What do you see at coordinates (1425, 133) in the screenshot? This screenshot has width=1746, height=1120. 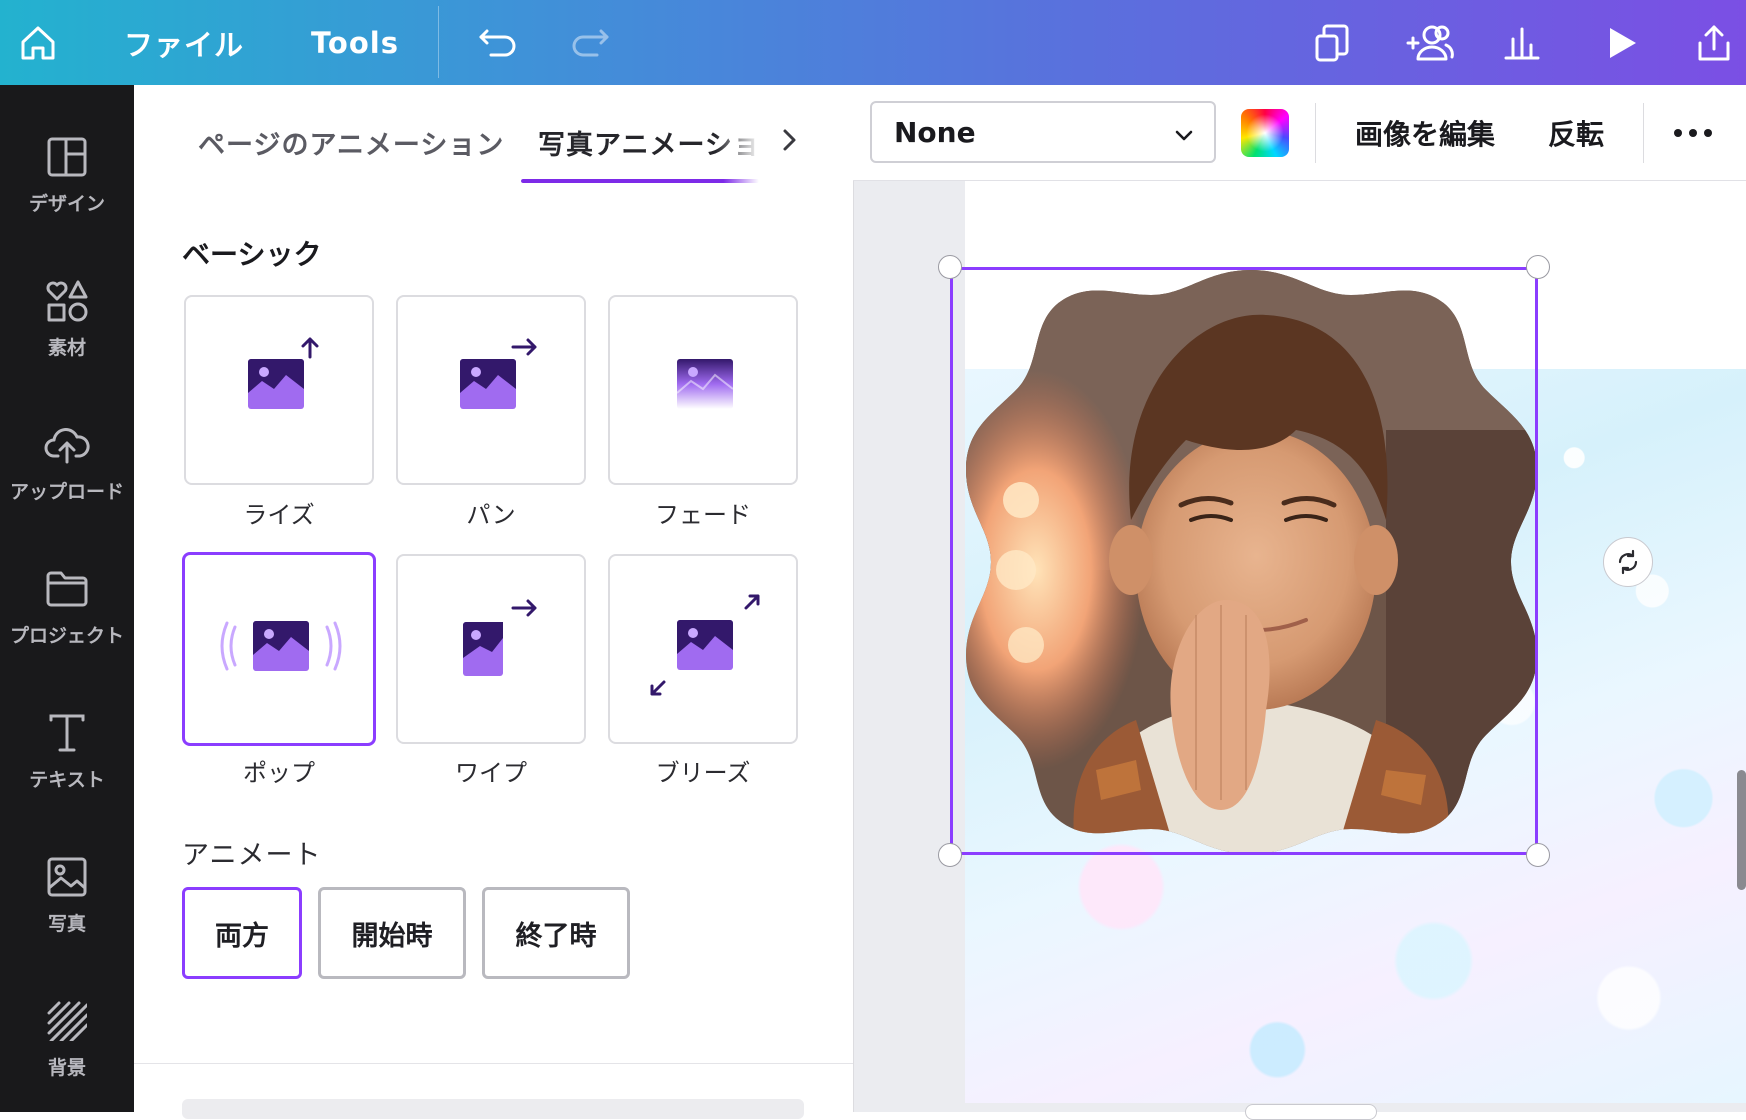 I see `edit-image-button: 画像を編集` at bounding box center [1425, 133].